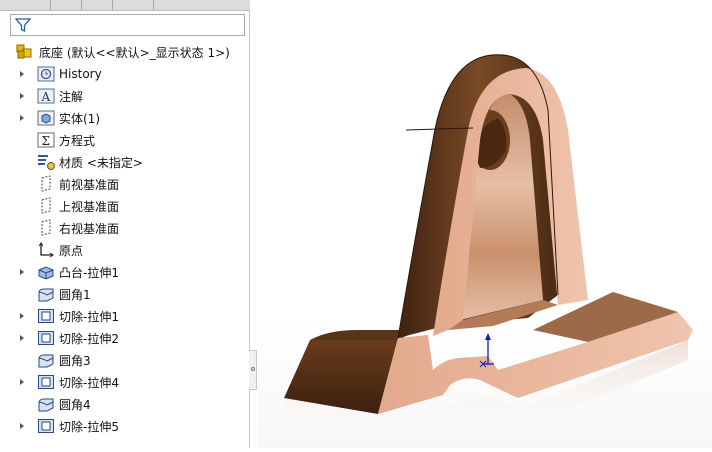  I want to click on history-icon, so click(46, 74).